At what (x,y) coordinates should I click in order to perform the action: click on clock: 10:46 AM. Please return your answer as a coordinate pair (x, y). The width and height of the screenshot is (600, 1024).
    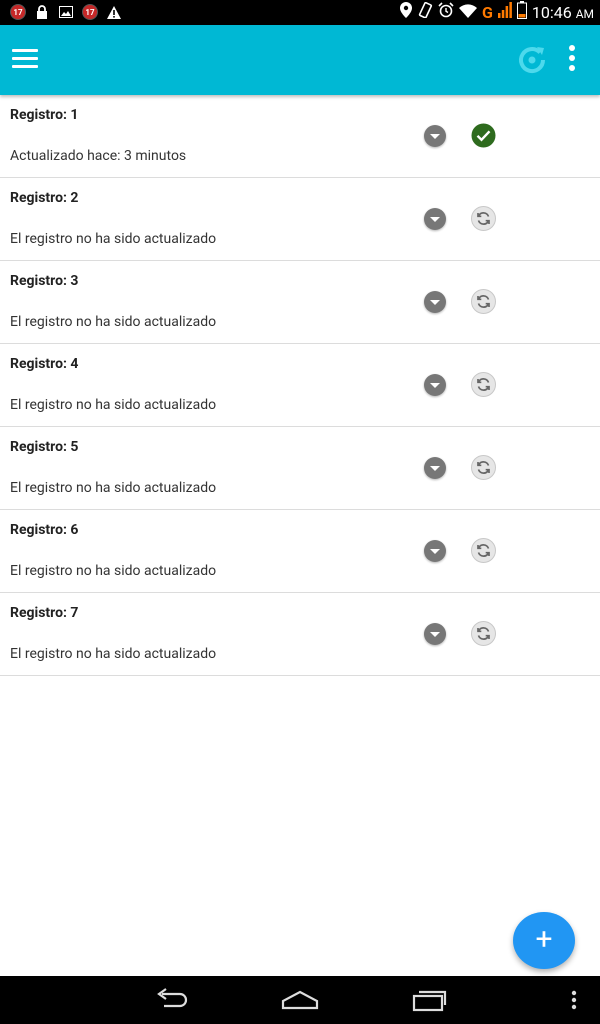
    Looking at the image, I should click on (563, 12).